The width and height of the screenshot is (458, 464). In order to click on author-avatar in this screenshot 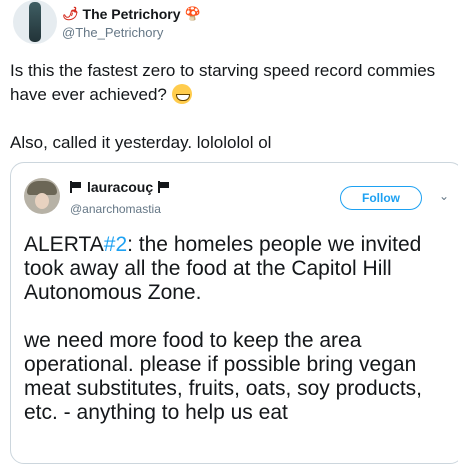, I will do `click(35, 22)`.